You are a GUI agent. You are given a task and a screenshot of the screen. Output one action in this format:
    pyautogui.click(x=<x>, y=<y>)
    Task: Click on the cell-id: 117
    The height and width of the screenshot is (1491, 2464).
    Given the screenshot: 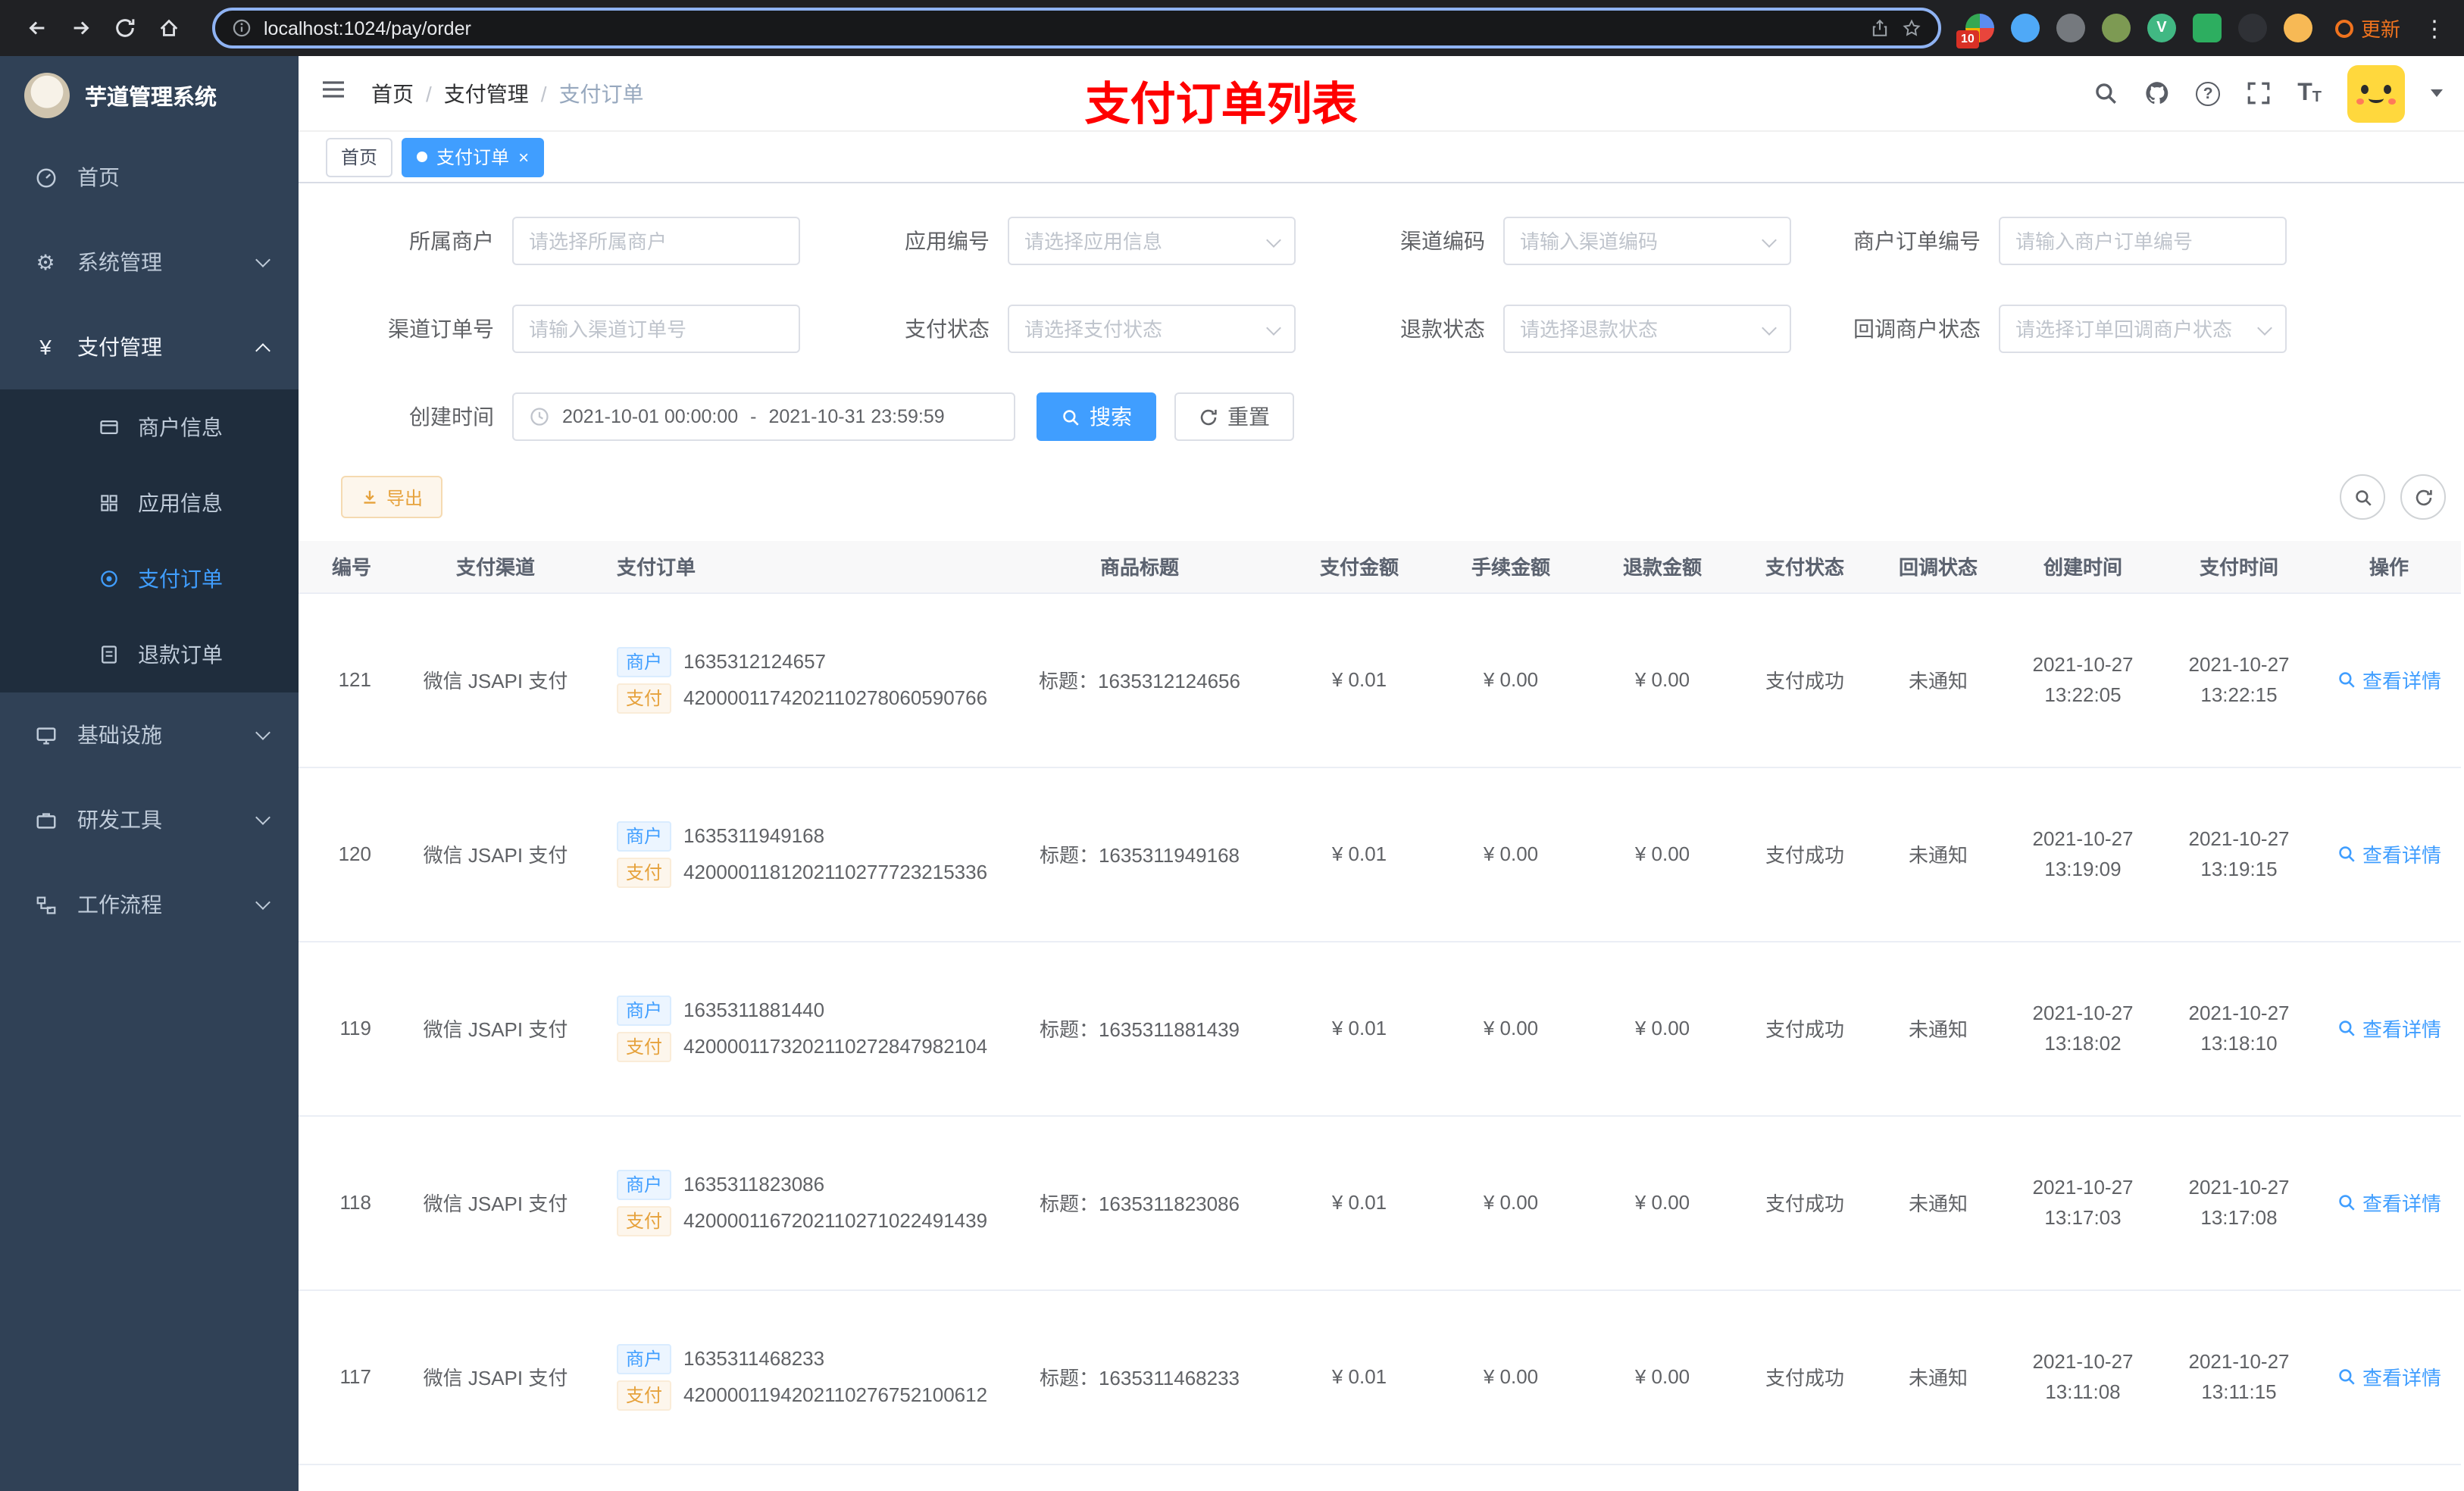 What is the action you would take?
    pyautogui.click(x=344, y=1376)
    